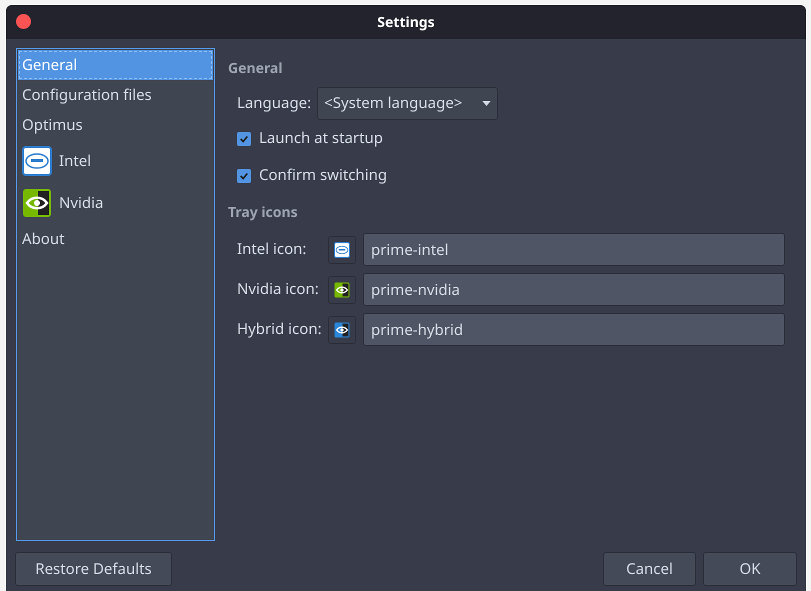  Describe the element at coordinates (487, 103) in the screenshot. I see `dropdown-arrow-icon` at that location.